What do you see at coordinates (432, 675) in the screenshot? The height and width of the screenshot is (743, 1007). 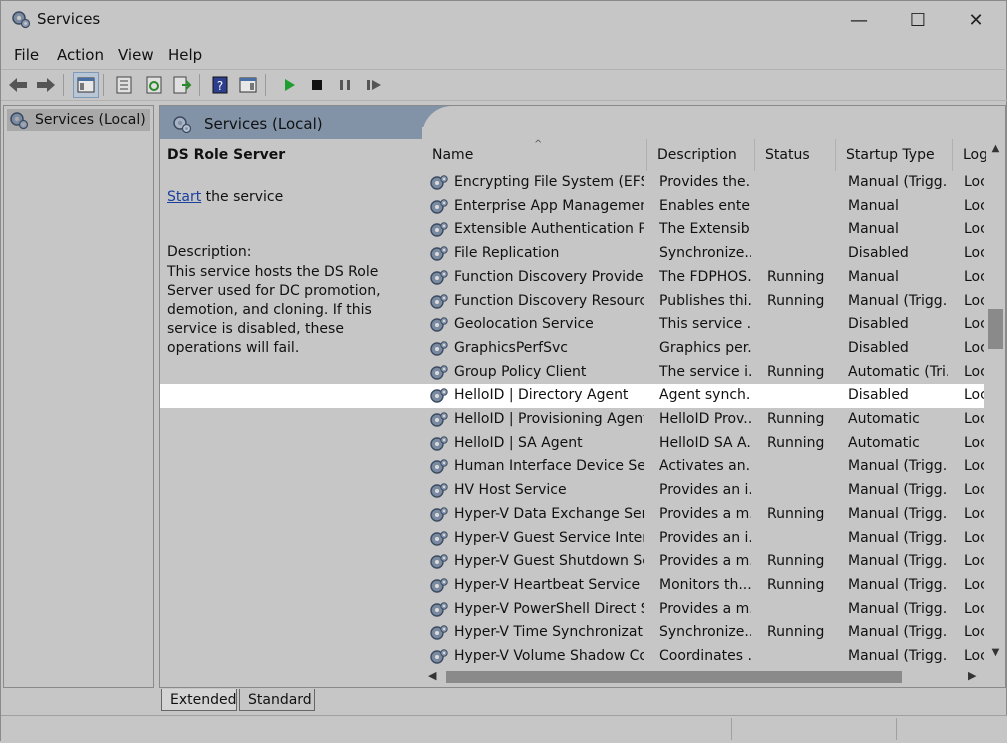 I see `scroll-left-icon: ◀` at bounding box center [432, 675].